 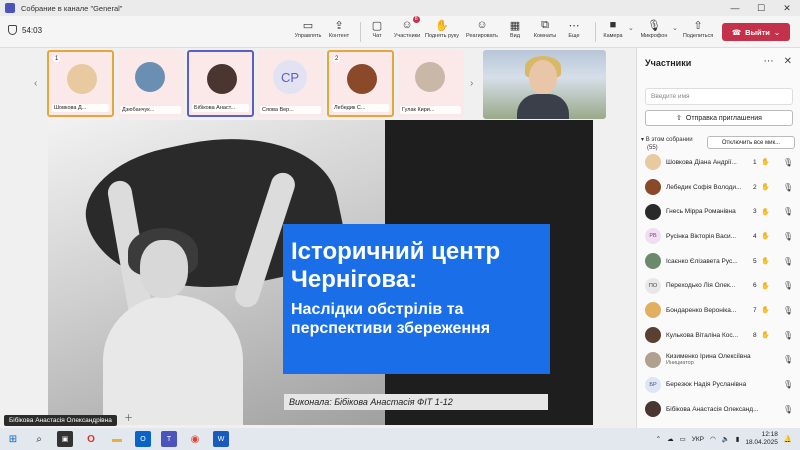 I want to click on participant-row: ПО Переходько Лія Олек... 6 ✋ 🎙, so click(x=718, y=285).